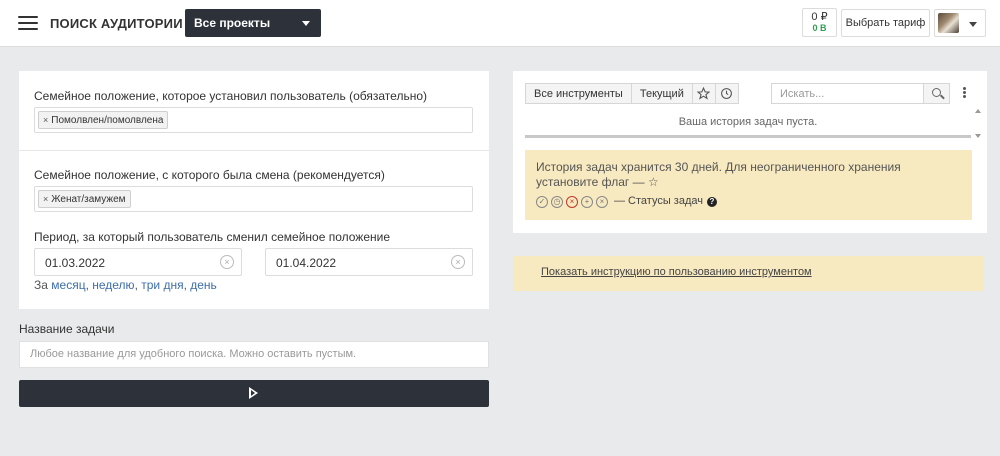  I want to click on user-menu-button, so click(960, 23).